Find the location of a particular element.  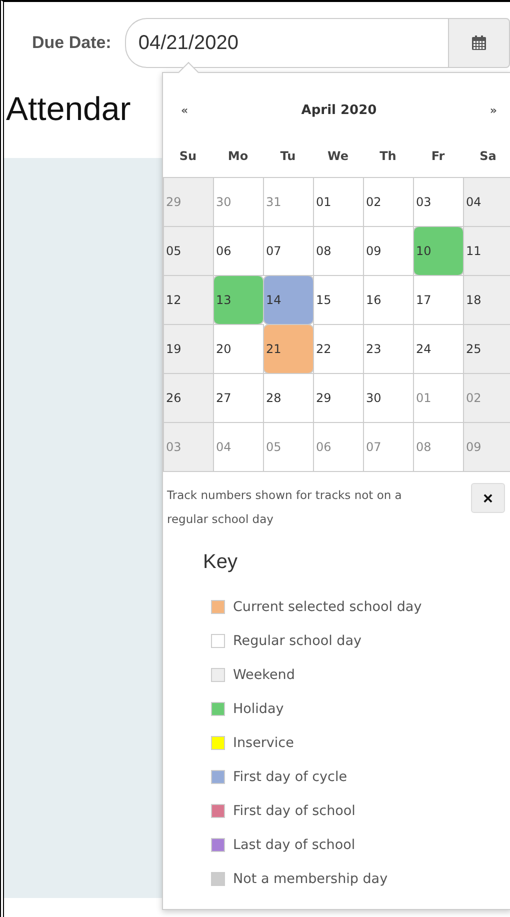

weekday-label: We is located at coordinates (338, 157).